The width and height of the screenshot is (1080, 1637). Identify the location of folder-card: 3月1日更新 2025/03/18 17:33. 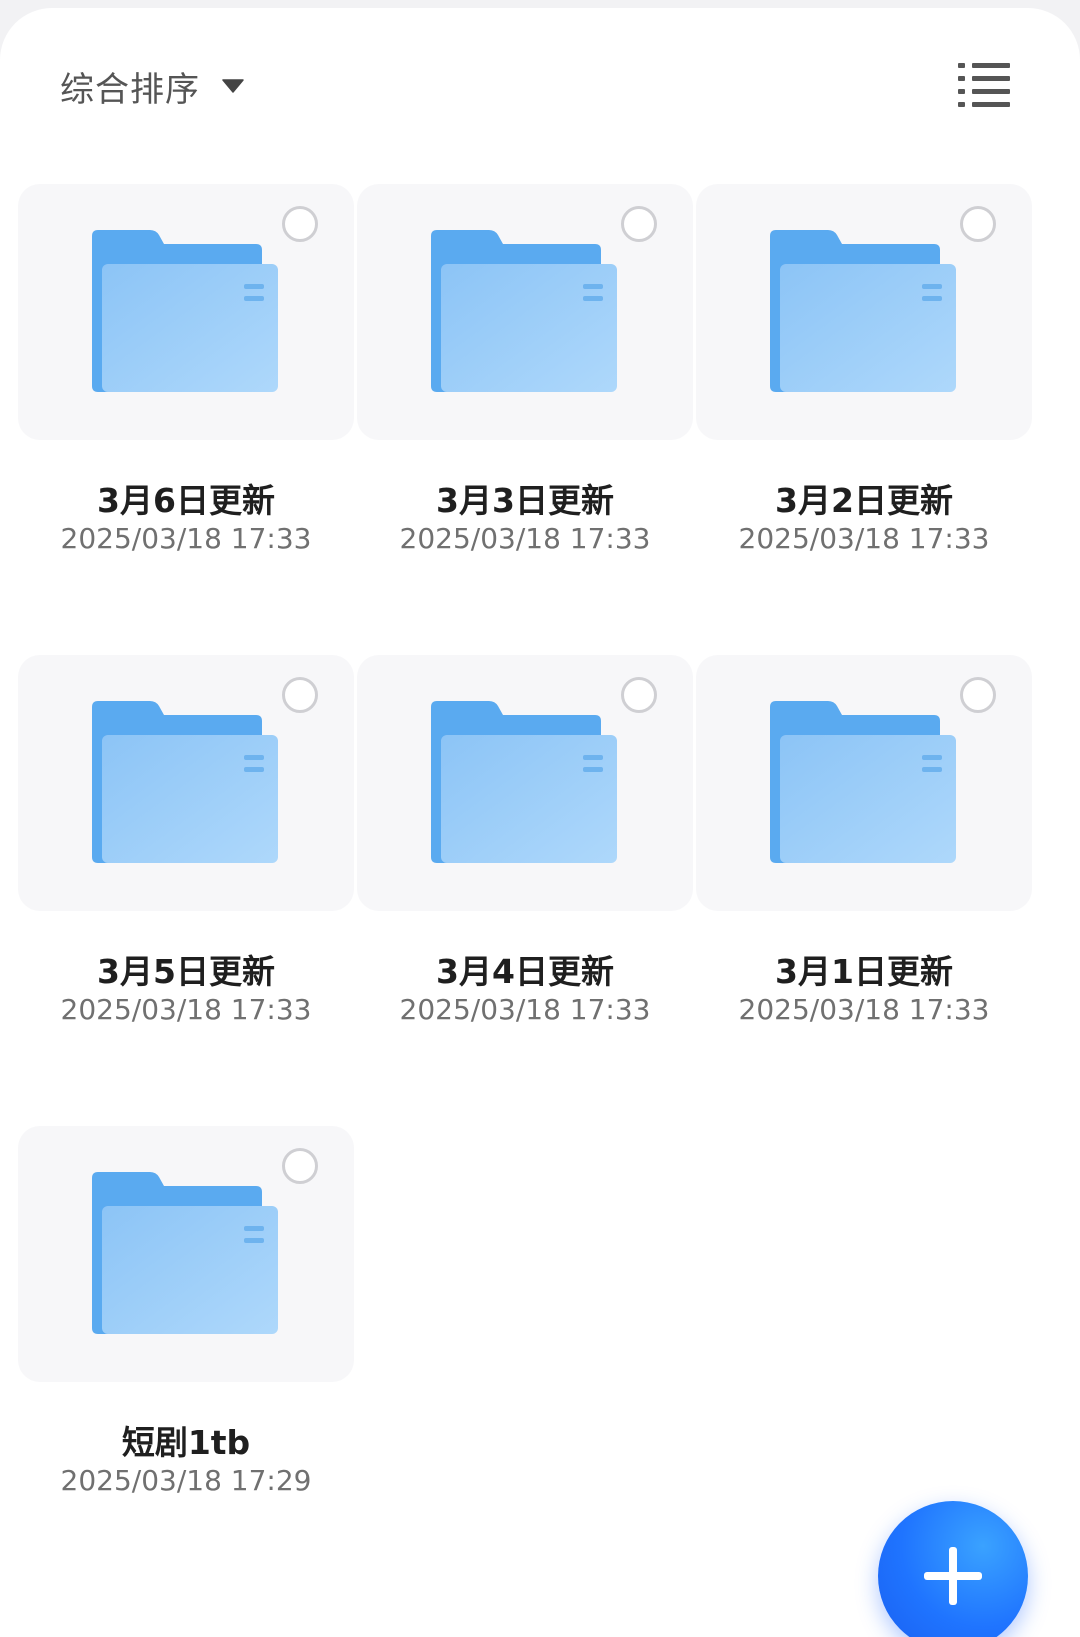
(864, 860).